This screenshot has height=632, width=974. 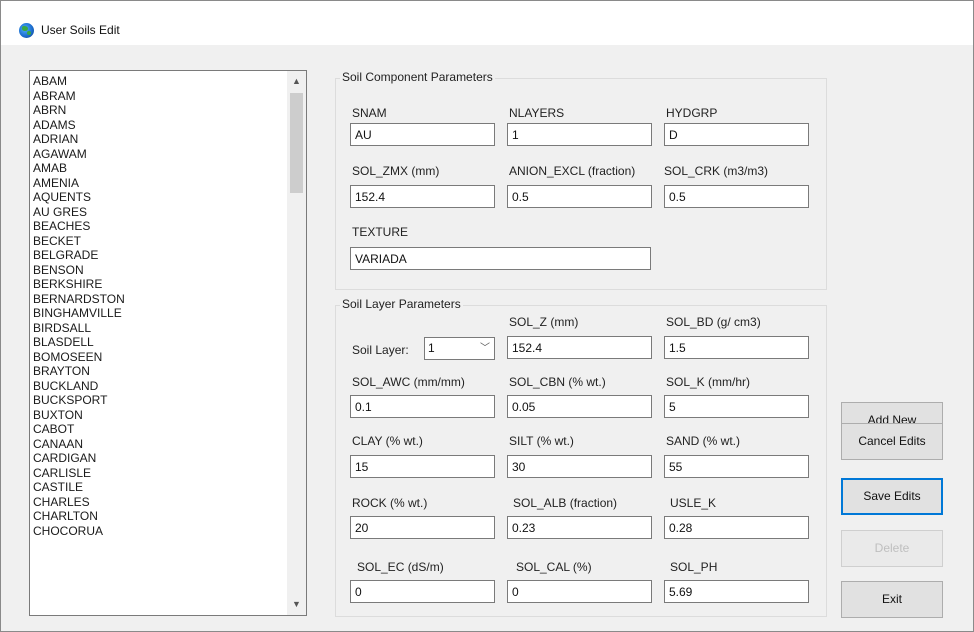 What do you see at coordinates (158, 531) in the screenshot?
I see `list-item: CHOCORUA` at bounding box center [158, 531].